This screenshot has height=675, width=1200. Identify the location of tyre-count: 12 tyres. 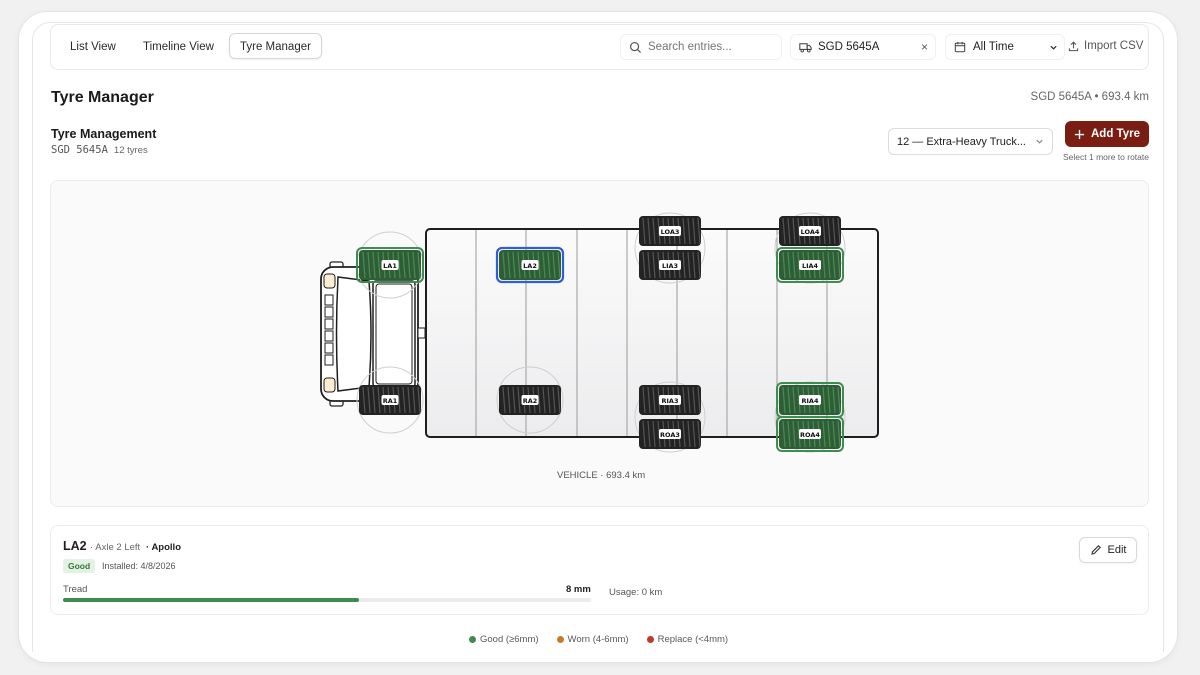
(130, 150).